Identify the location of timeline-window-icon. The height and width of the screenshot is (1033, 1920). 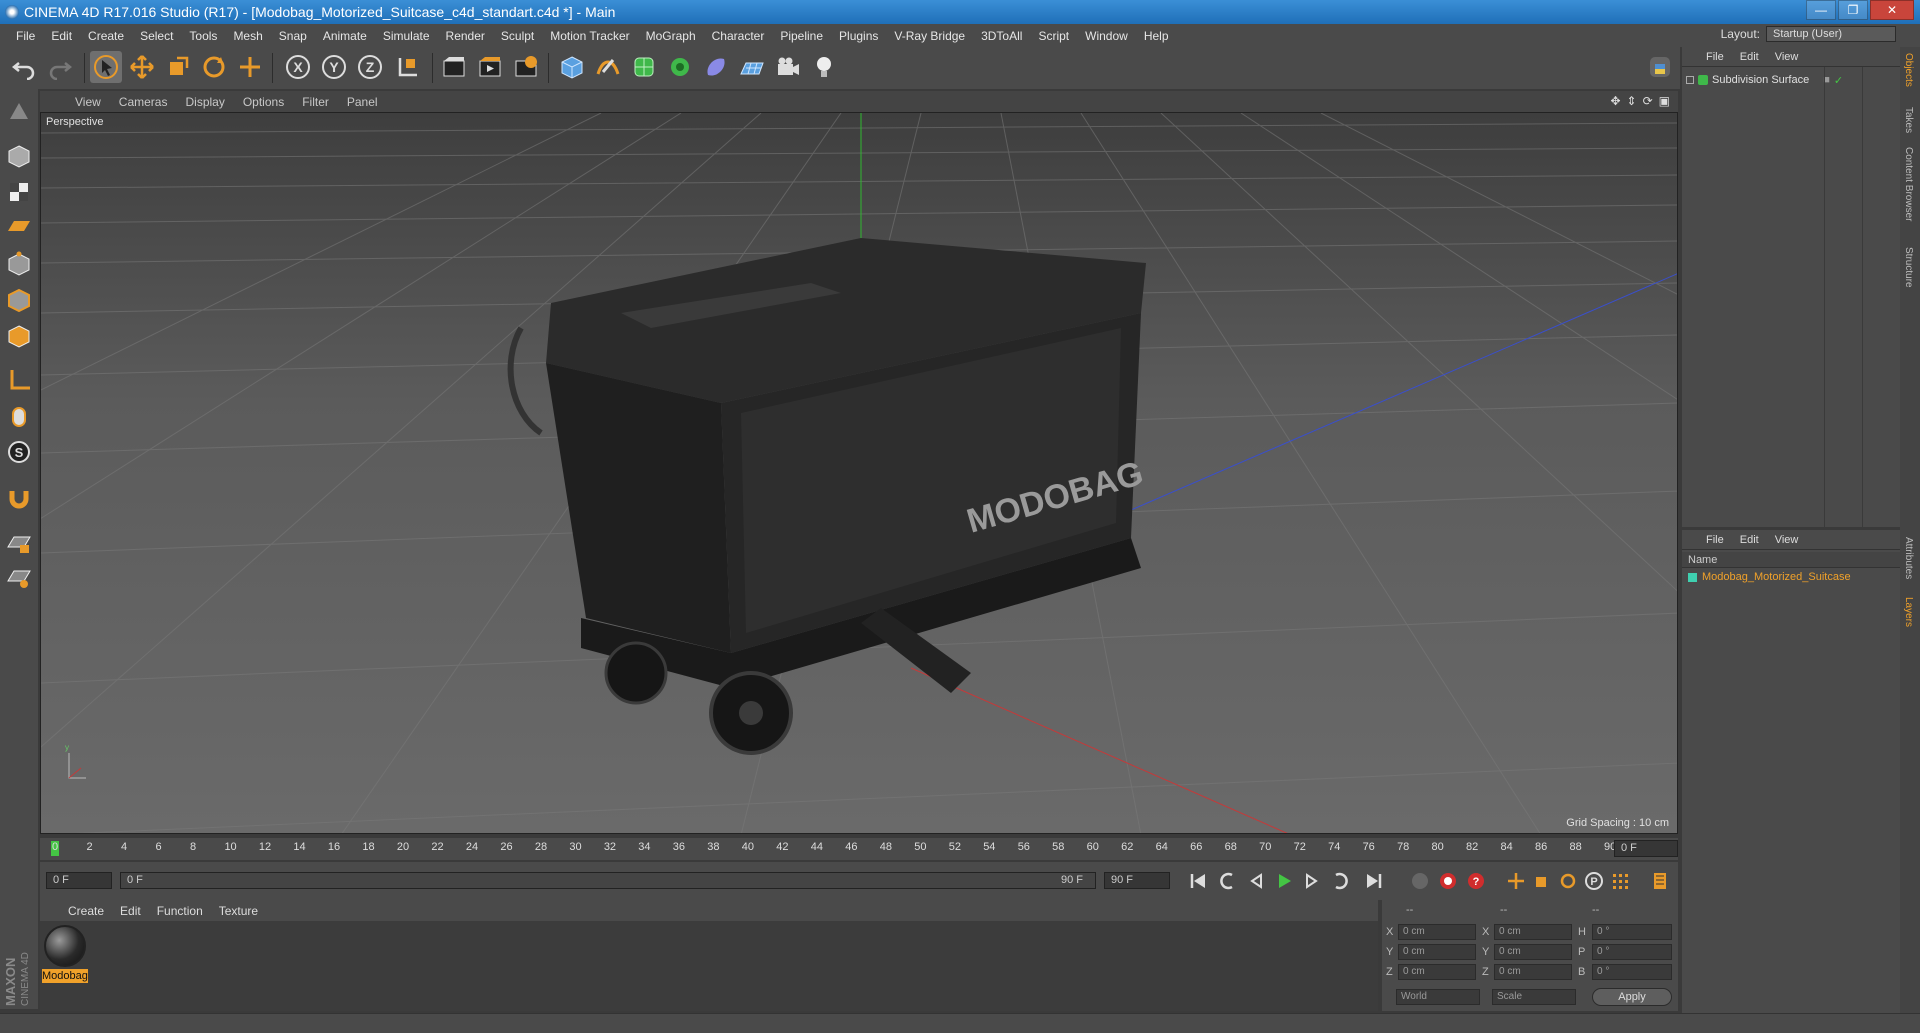
(1660, 881).